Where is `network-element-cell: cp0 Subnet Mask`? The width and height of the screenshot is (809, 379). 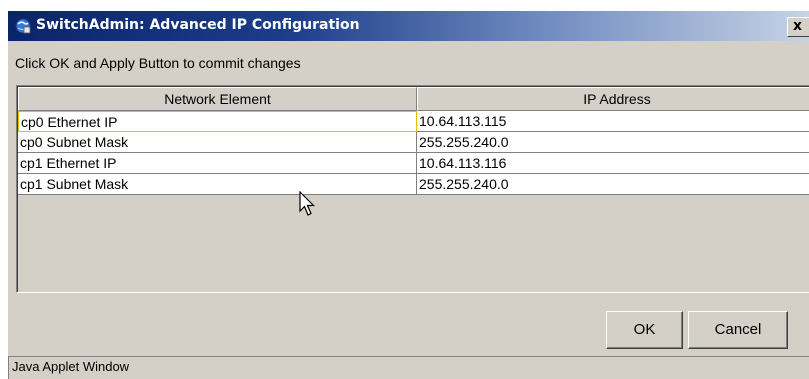 network-element-cell: cp0 Subnet Mask is located at coordinates (217, 142).